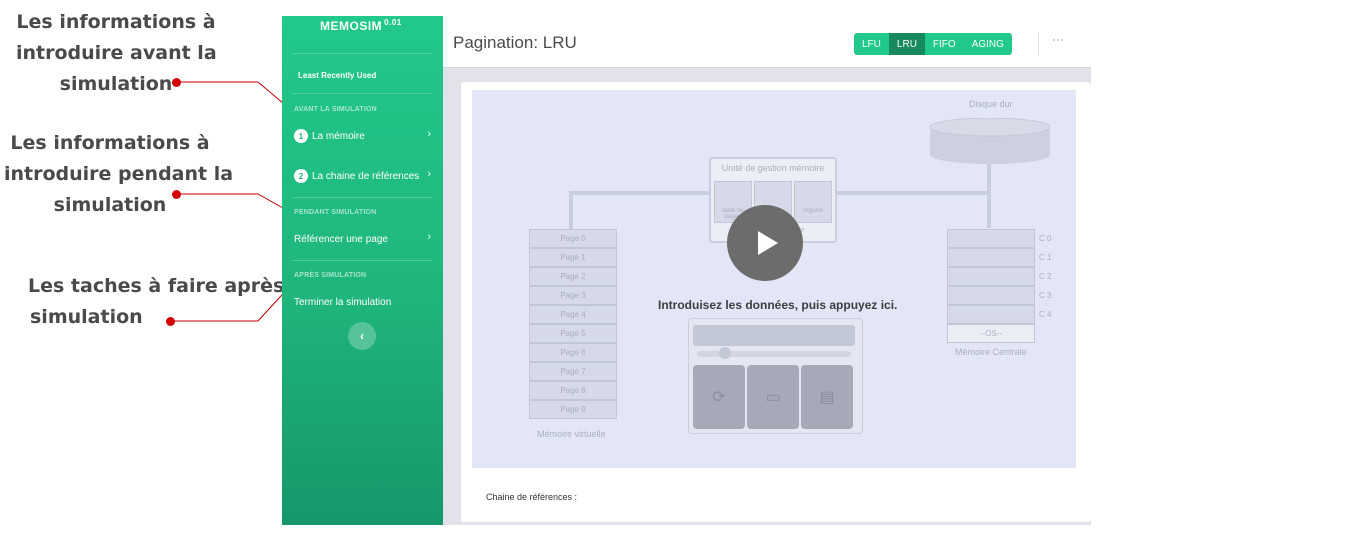 The image size is (1372, 538). What do you see at coordinates (573, 238) in the screenshot?
I see `virtual-page-cell: Page 0` at bounding box center [573, 238].